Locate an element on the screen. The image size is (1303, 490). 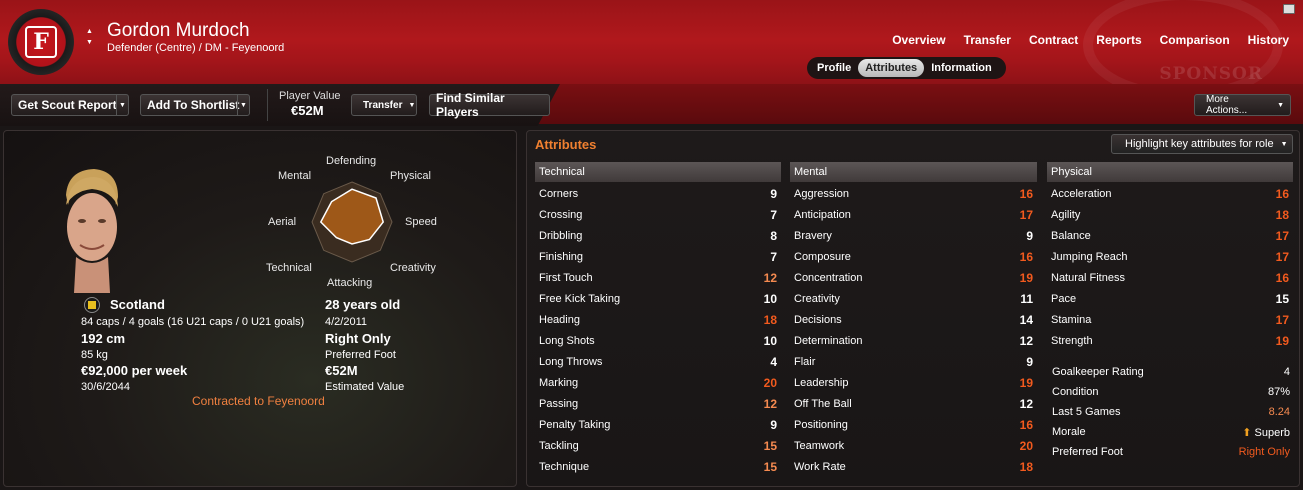
attribute-row: Composure 16 is located at coordinates (913, 256).